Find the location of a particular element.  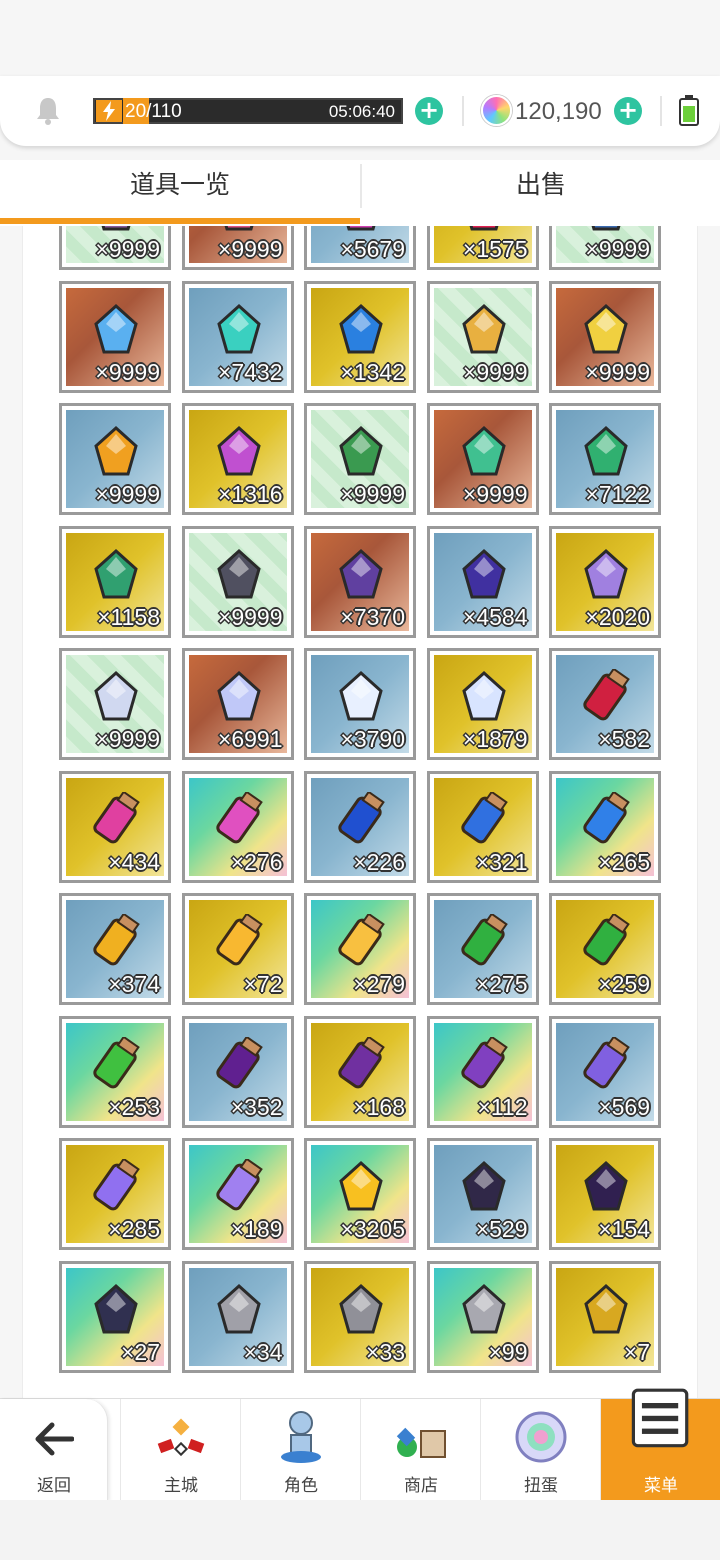

inventory-item: ×434 is located at coordinates (115, 826).